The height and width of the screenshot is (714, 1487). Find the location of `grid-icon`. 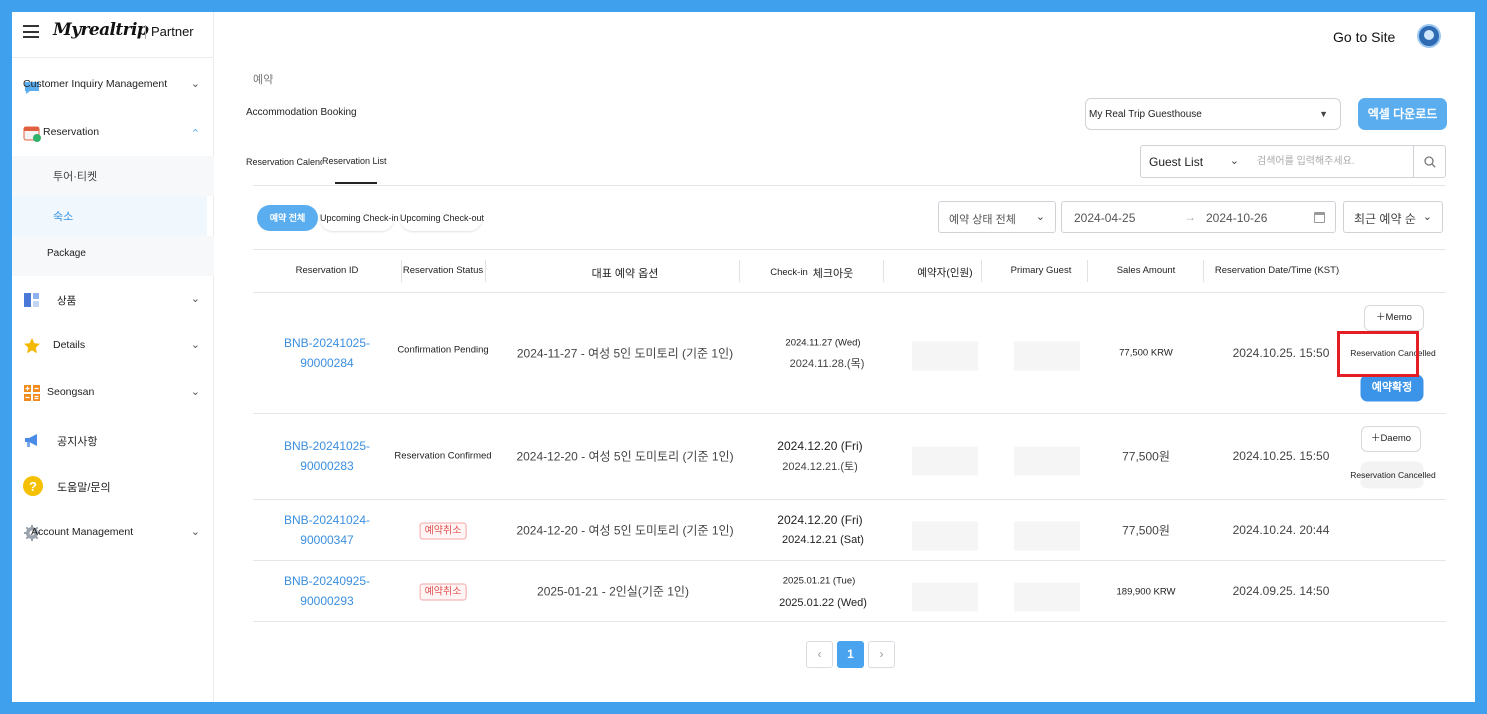

grid-icon is located at coordinates (31, 300).